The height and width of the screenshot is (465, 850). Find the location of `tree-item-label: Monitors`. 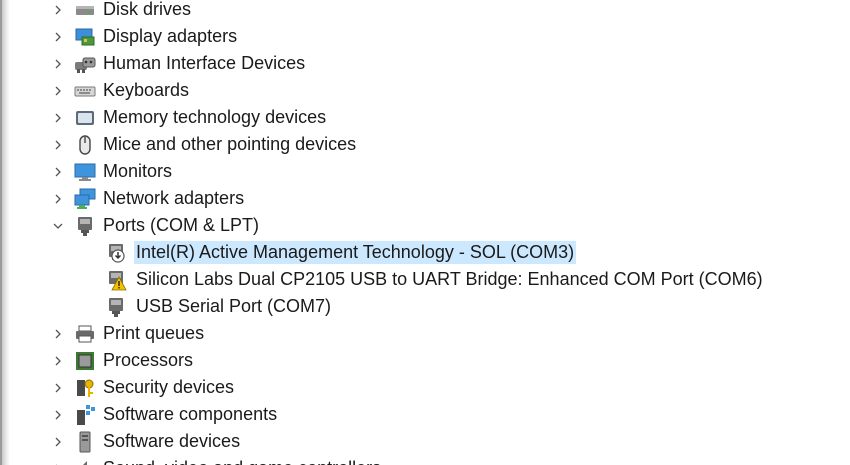

tree-item-label: Monitors is located at coordinates (138, 171).